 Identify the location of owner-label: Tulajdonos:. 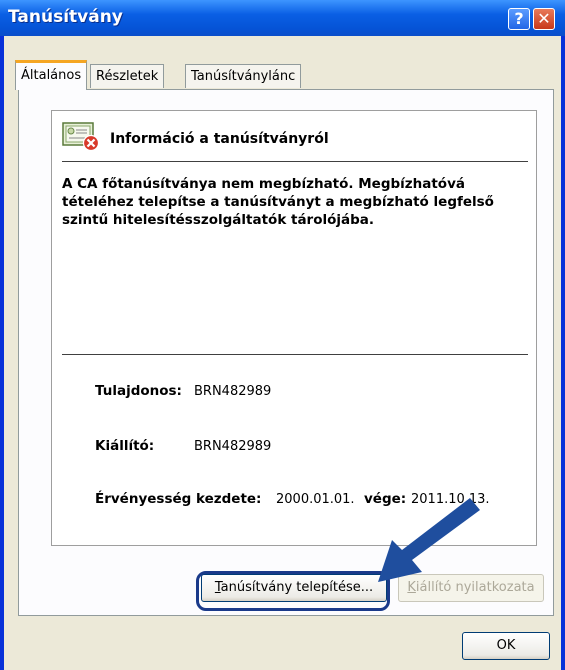
(138, 391).